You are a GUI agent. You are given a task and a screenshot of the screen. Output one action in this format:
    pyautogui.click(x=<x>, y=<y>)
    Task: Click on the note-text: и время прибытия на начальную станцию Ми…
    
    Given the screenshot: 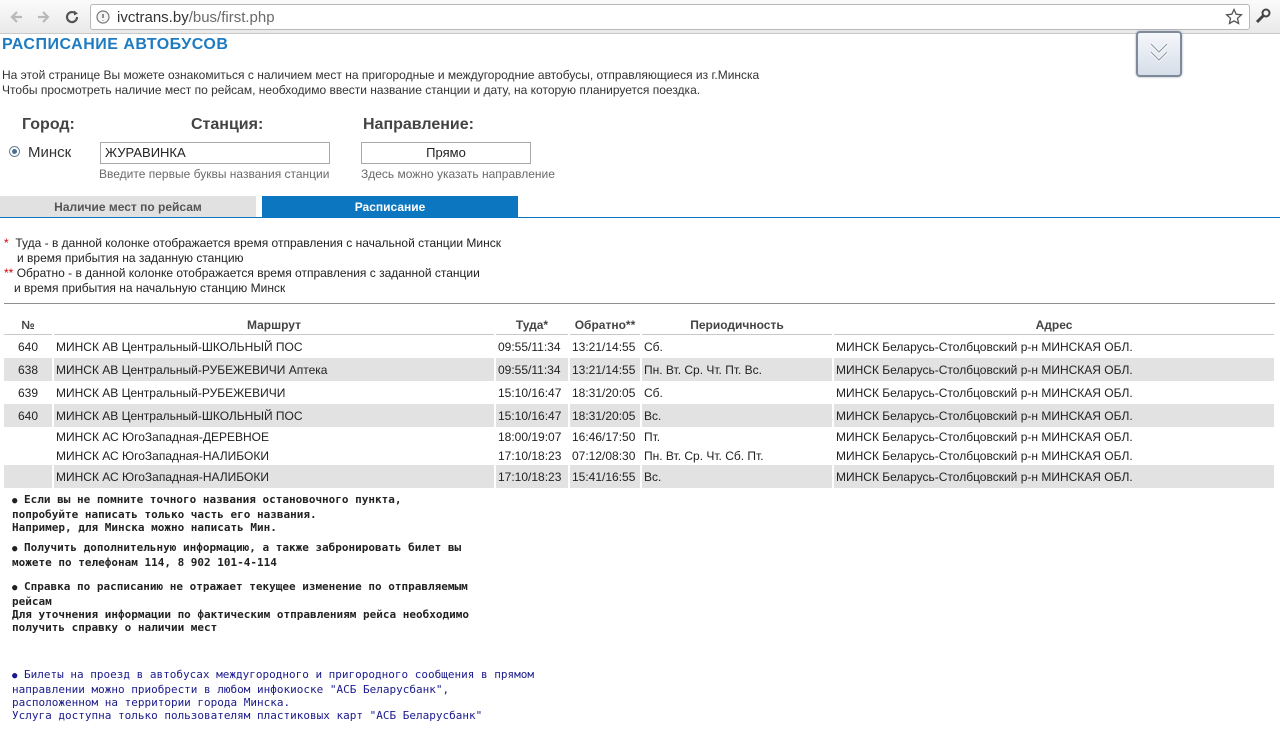 What is the action you would take?
    pyautogui.click(x=150, y=288)
    